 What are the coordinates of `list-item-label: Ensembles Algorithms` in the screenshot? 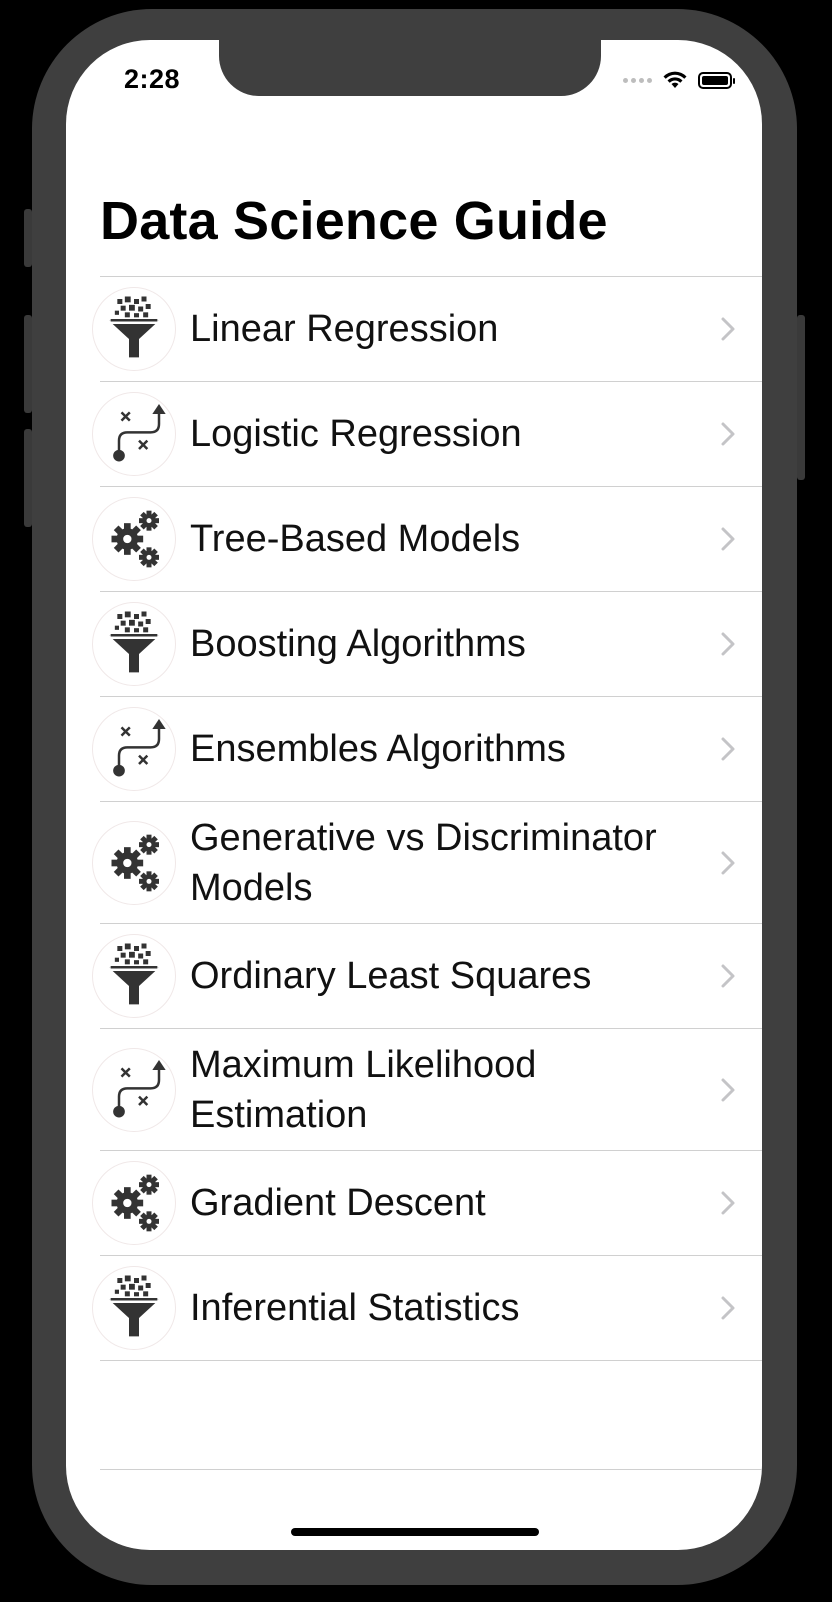 It's located at (378, 749).